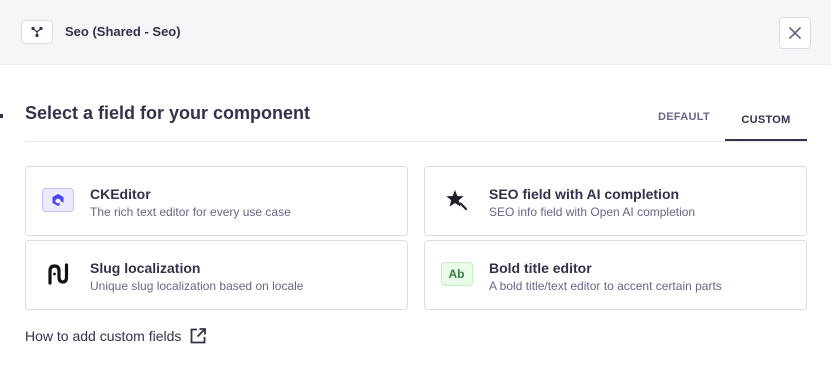 This screenshot has height=369, width=831. I want to click on field-title: CKEditor, so click(120, 194).